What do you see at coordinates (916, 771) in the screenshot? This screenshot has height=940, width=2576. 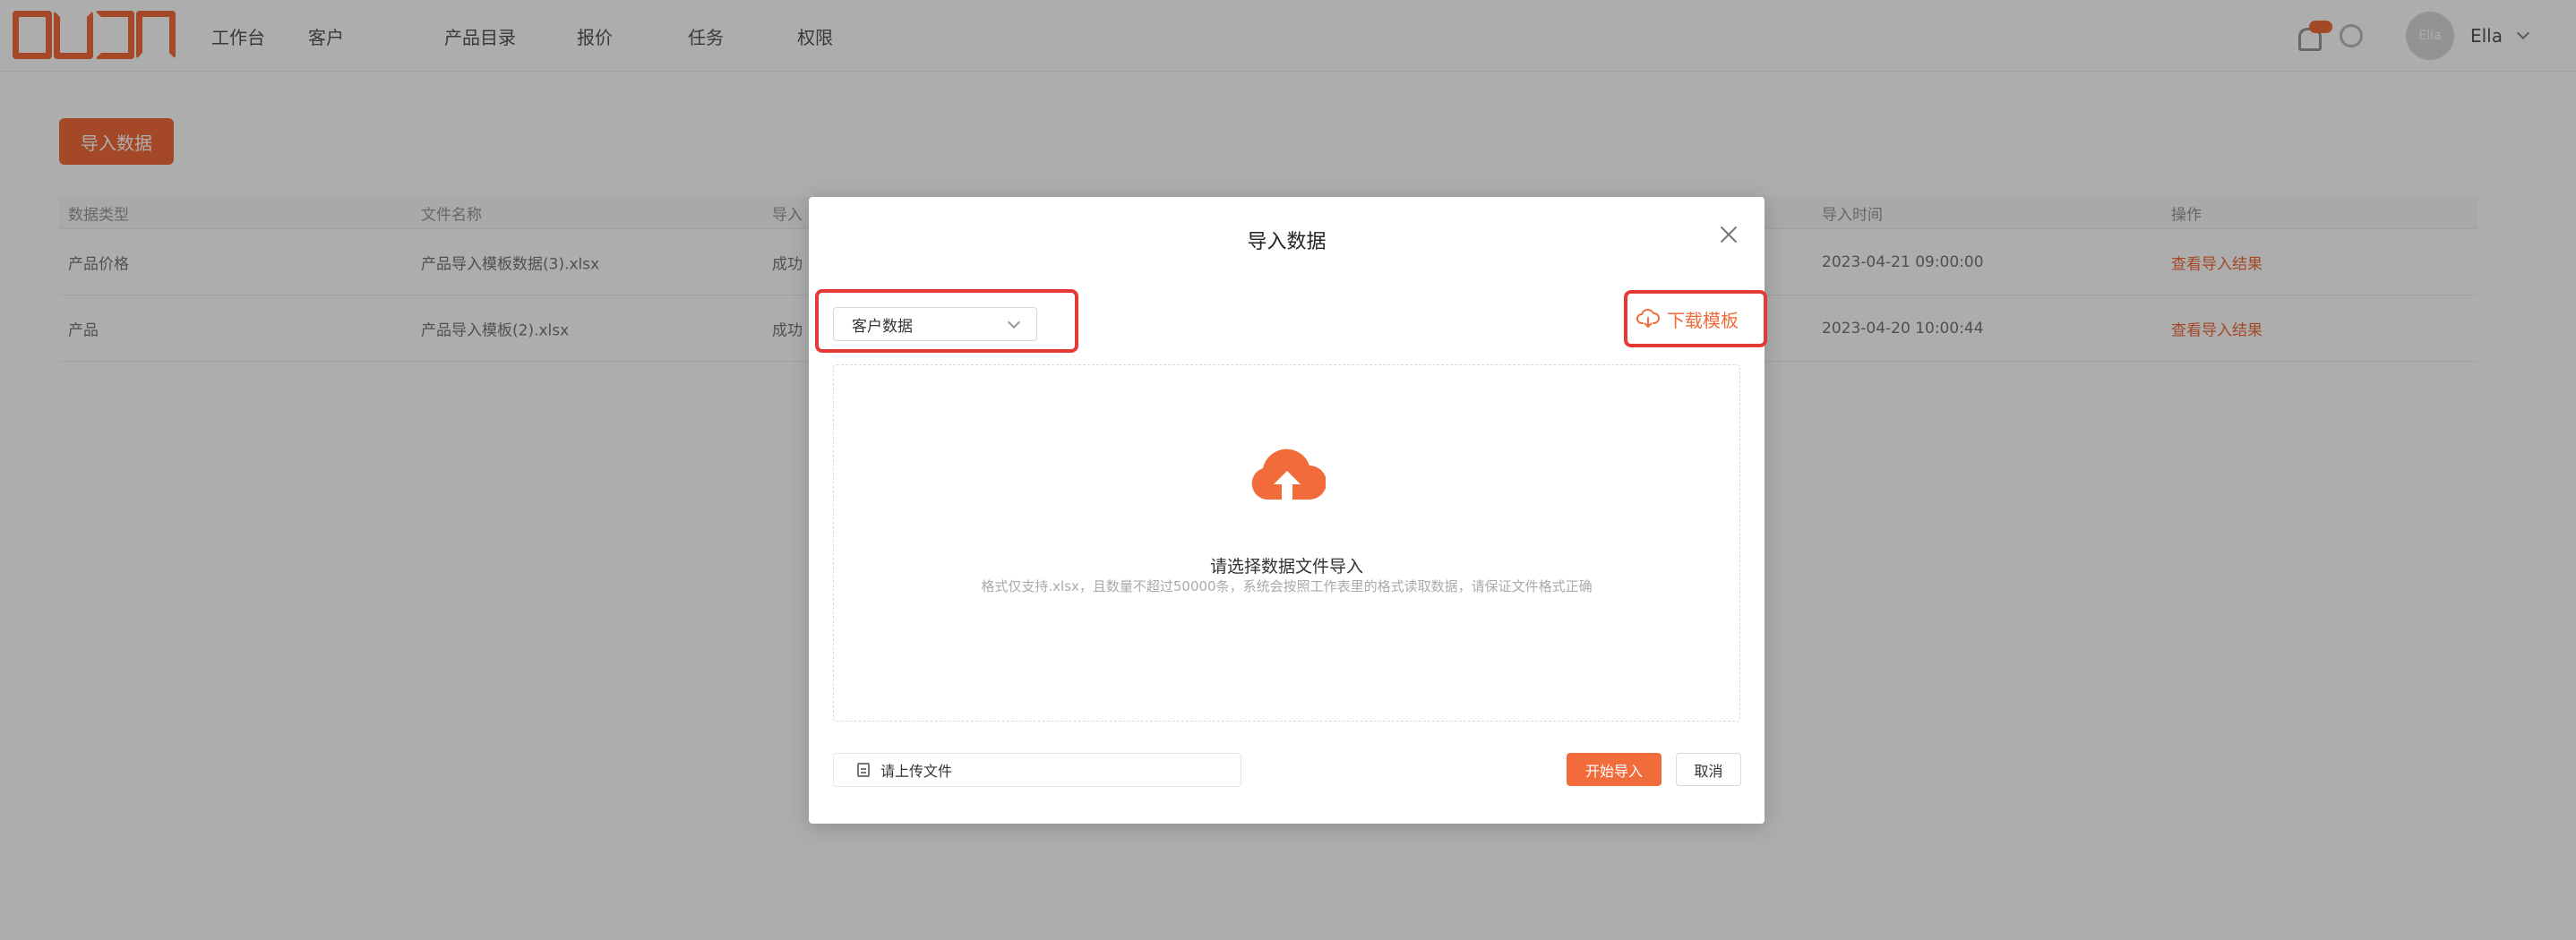 I see `file-placeholder: 请上传文件` at bounding box center [916, 771].